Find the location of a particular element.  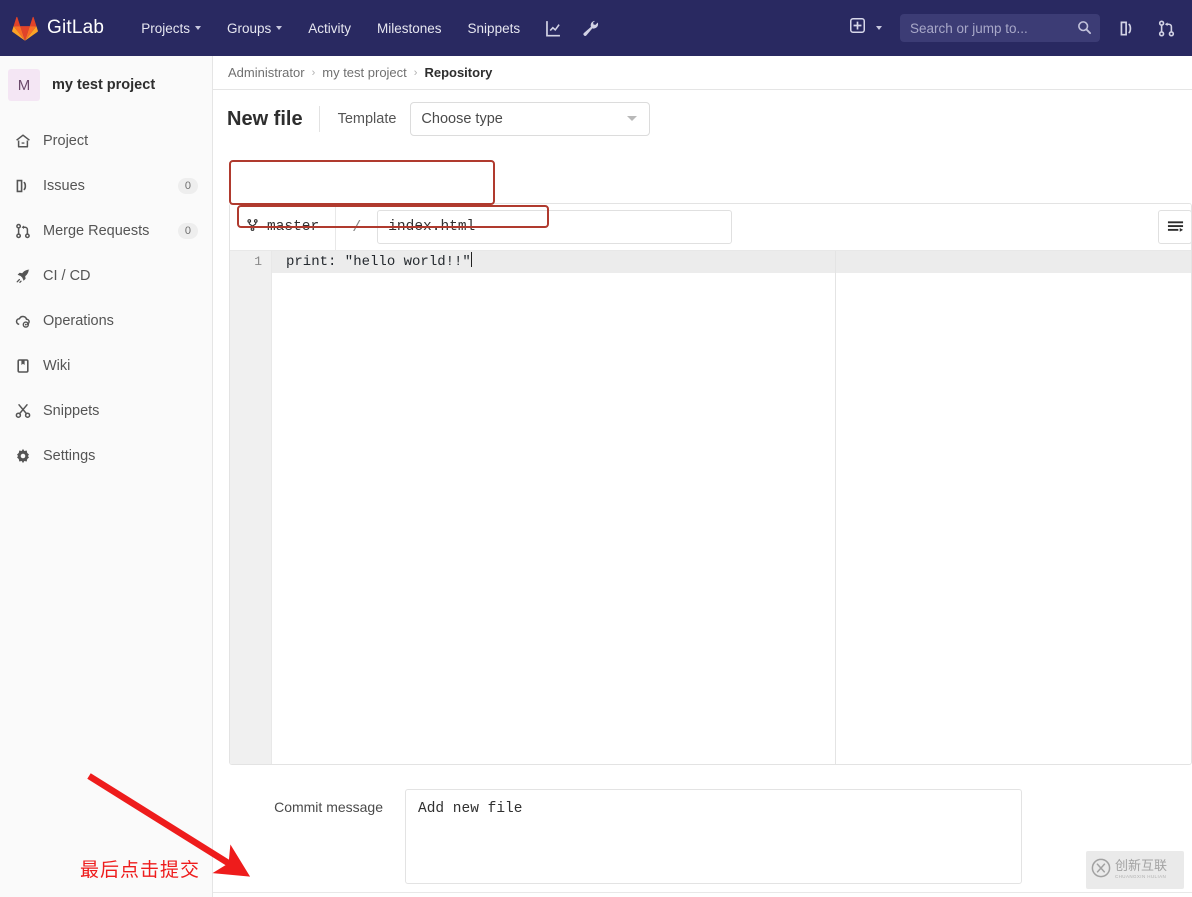

new-file-header: New file Template Choose type is located at coordinates (702, 119).